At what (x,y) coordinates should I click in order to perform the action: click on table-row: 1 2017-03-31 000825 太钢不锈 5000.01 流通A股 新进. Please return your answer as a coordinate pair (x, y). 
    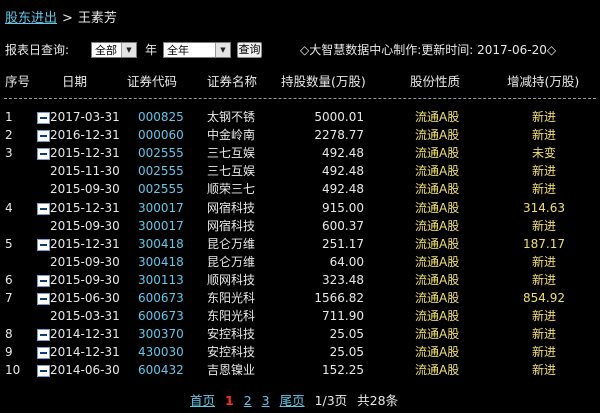
    Looking at the image, I should click on (300, 117).